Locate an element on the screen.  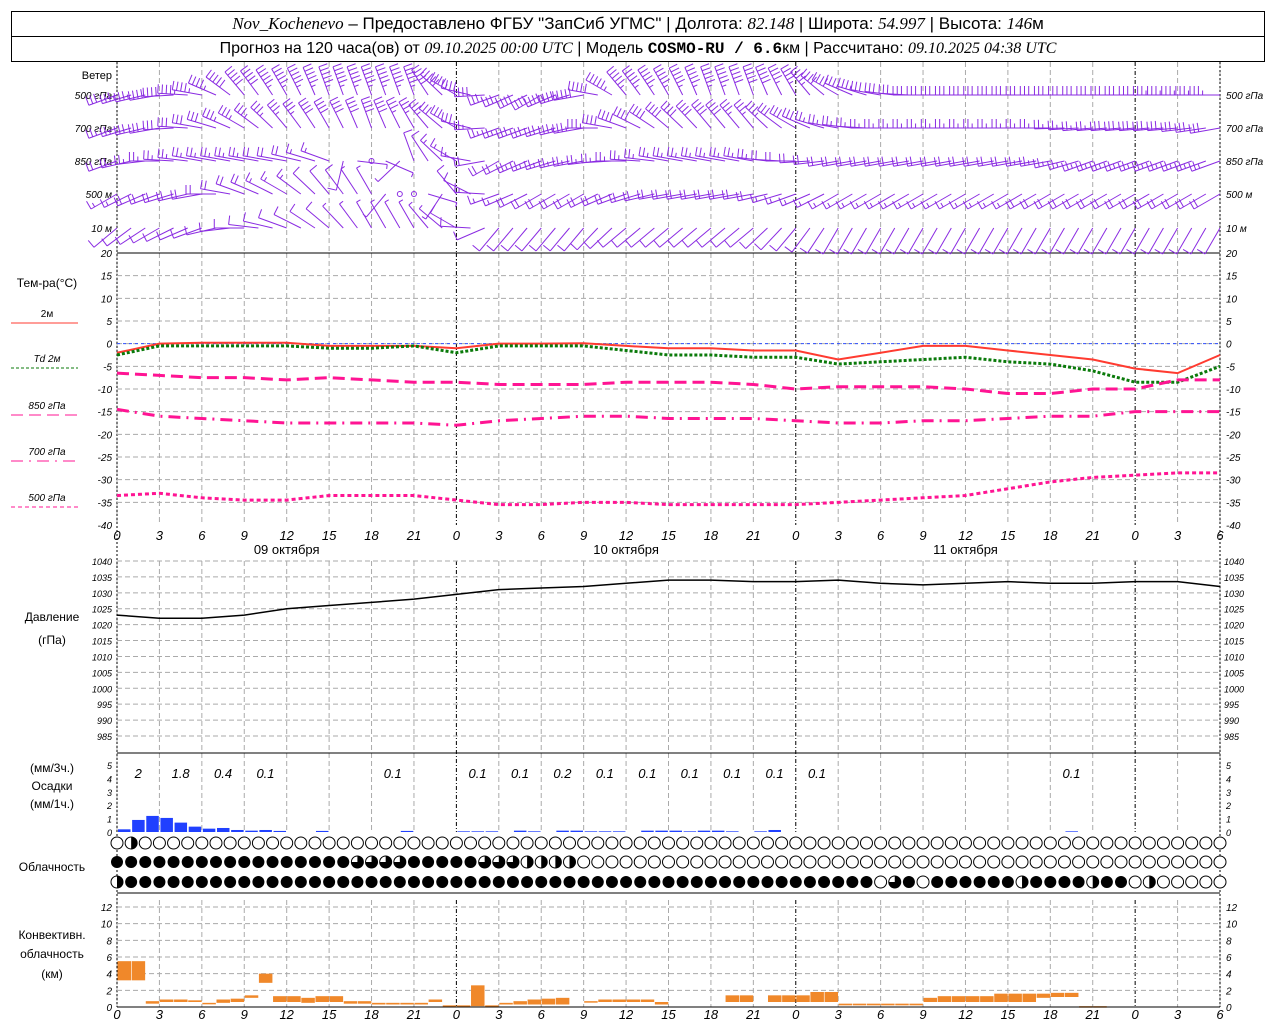
temp-y-tick: 20 is located at coordinates (106, 254).